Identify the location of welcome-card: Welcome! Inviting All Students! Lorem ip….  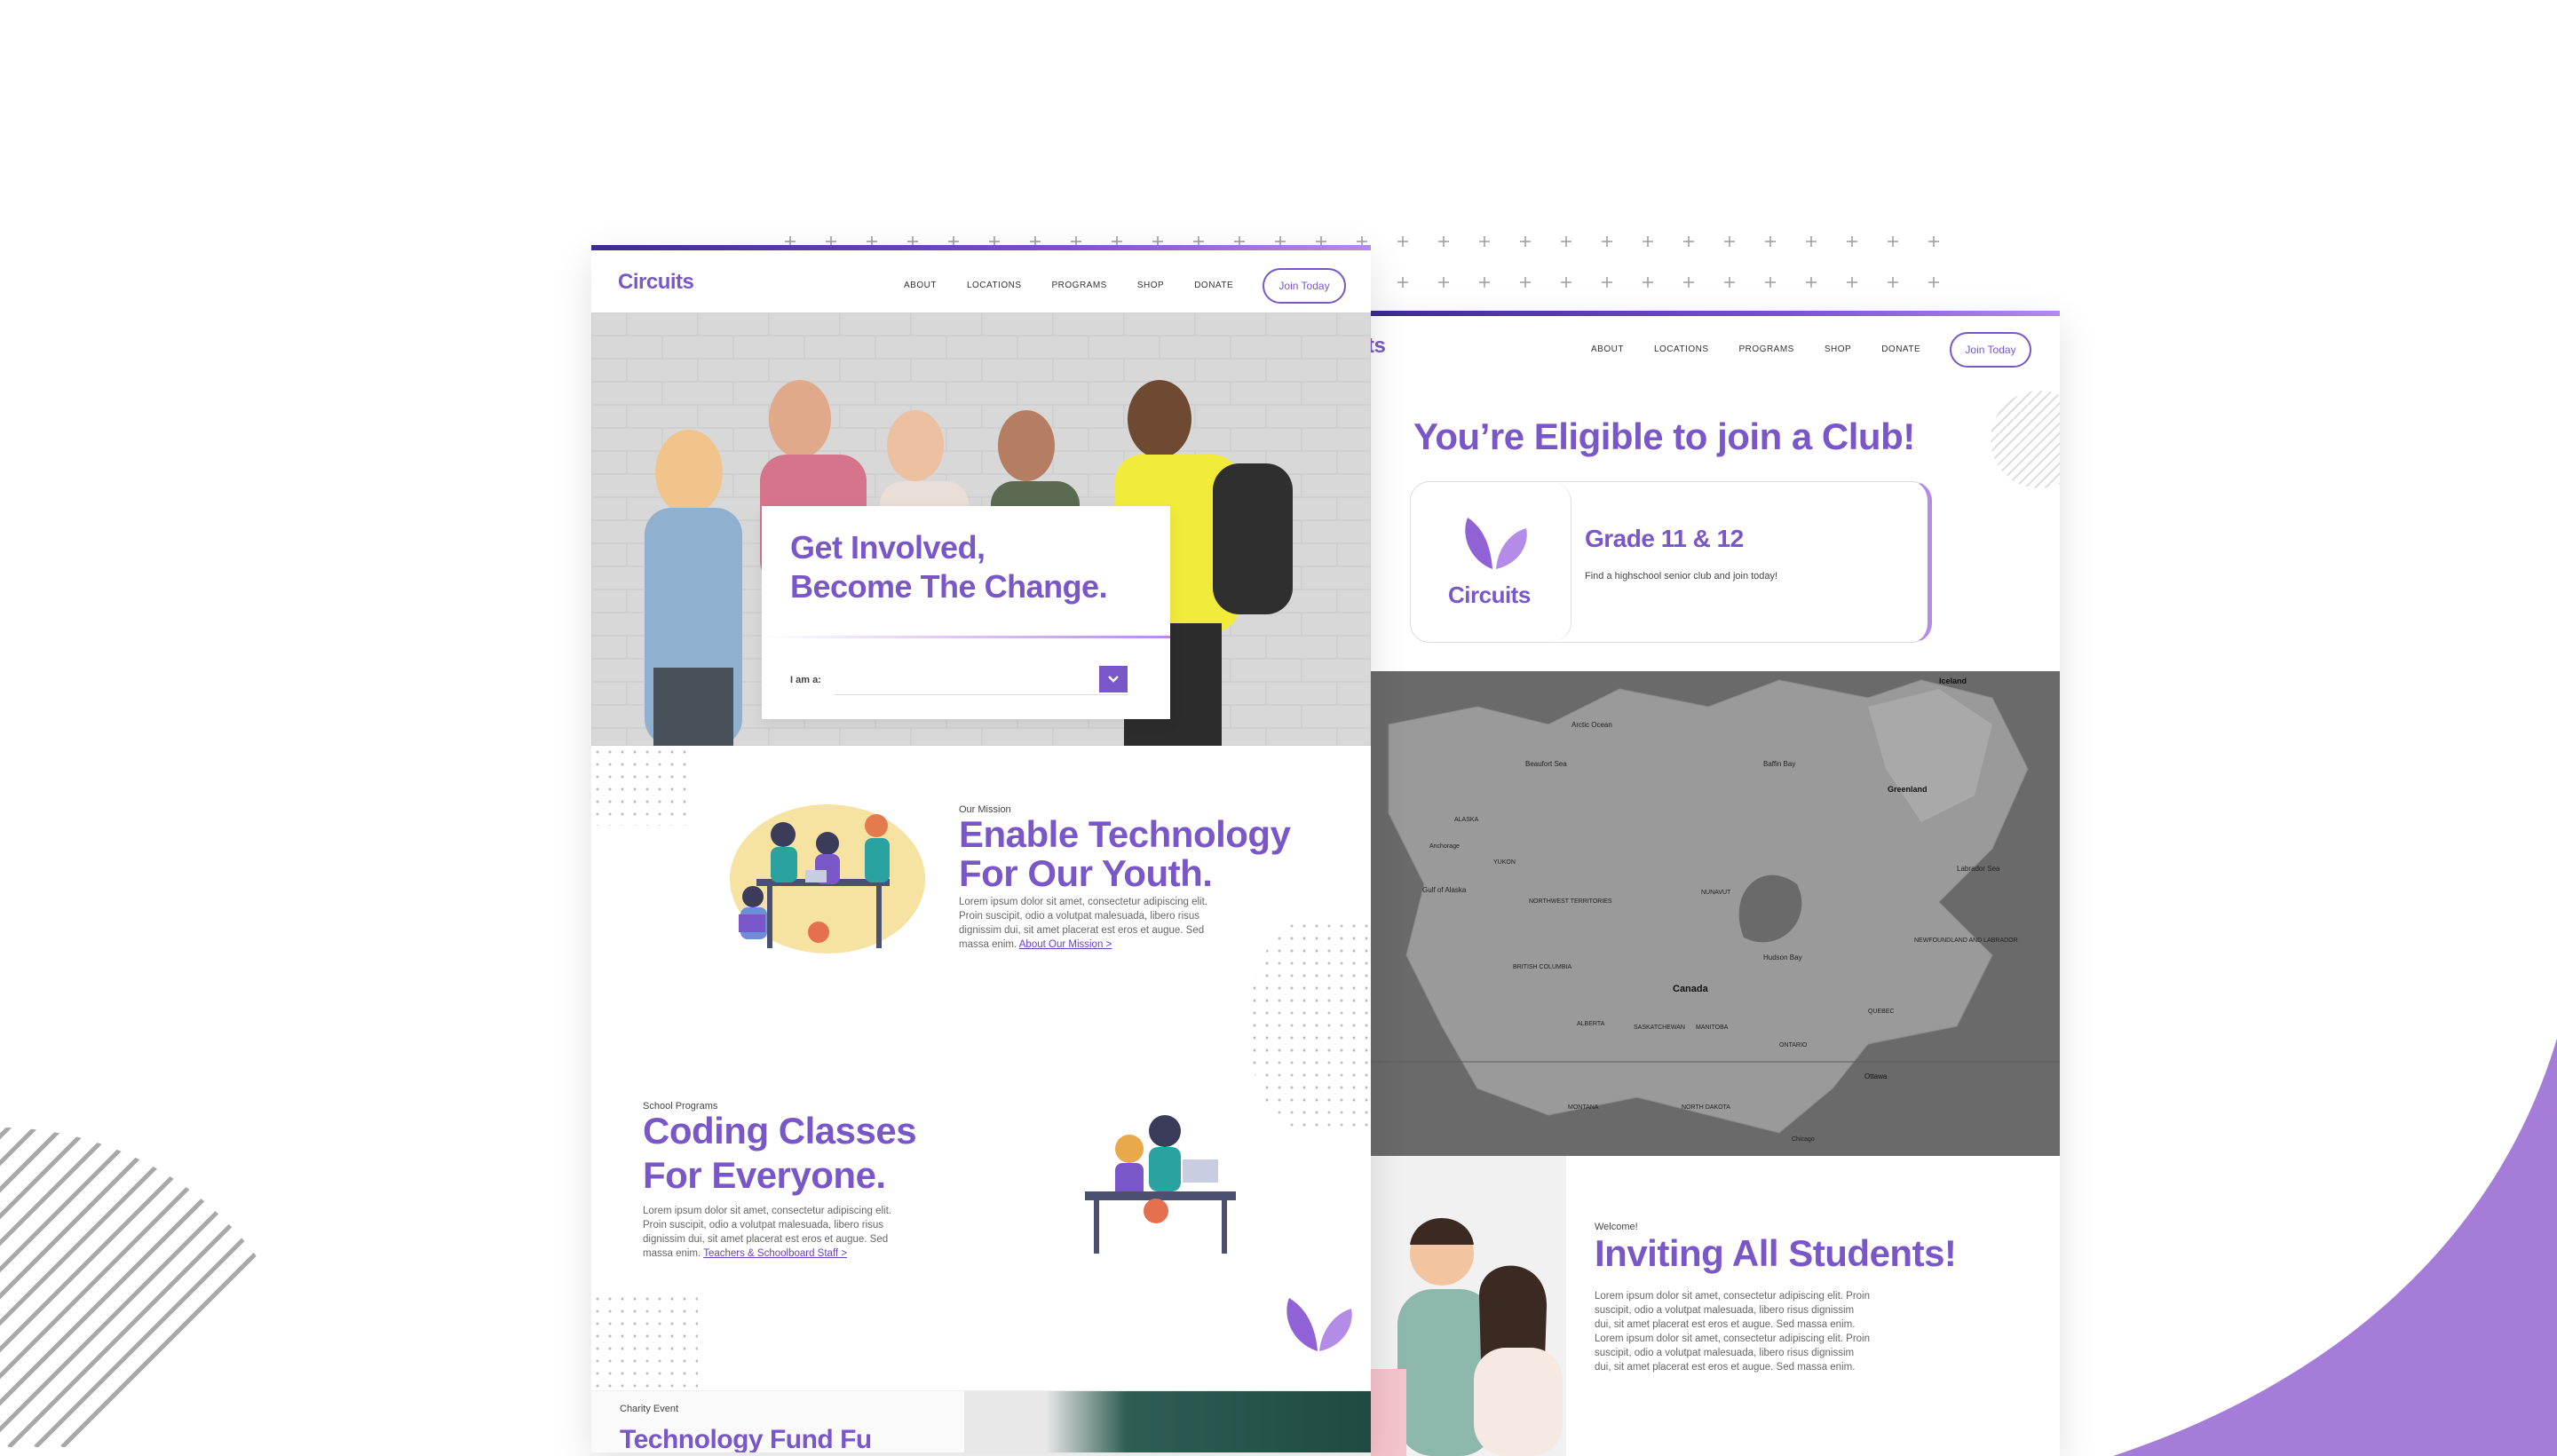
(1813, 1306).